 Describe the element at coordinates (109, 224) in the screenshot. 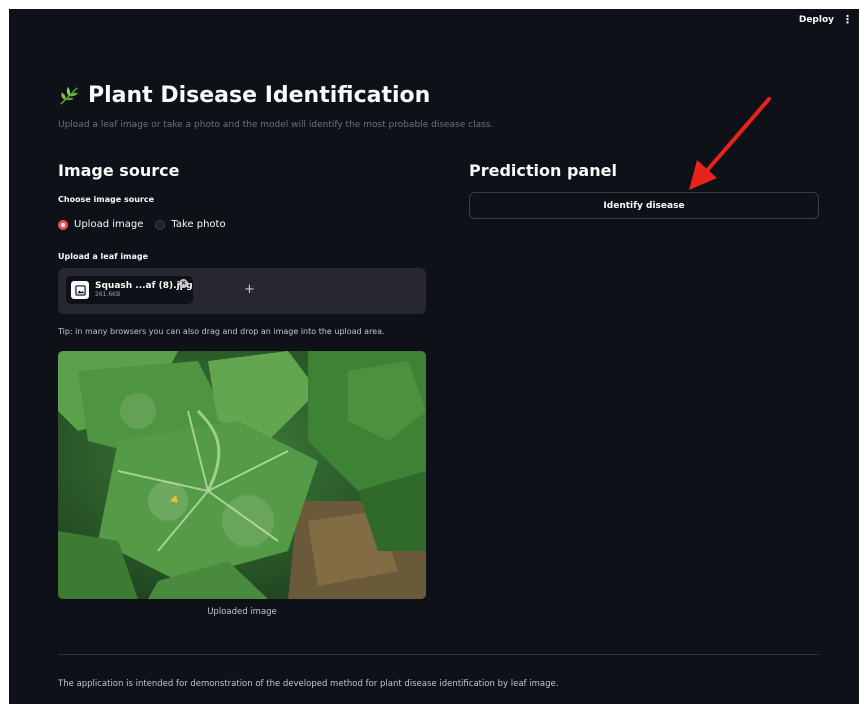

I see `radio-upload-label: Upload image` at that location.